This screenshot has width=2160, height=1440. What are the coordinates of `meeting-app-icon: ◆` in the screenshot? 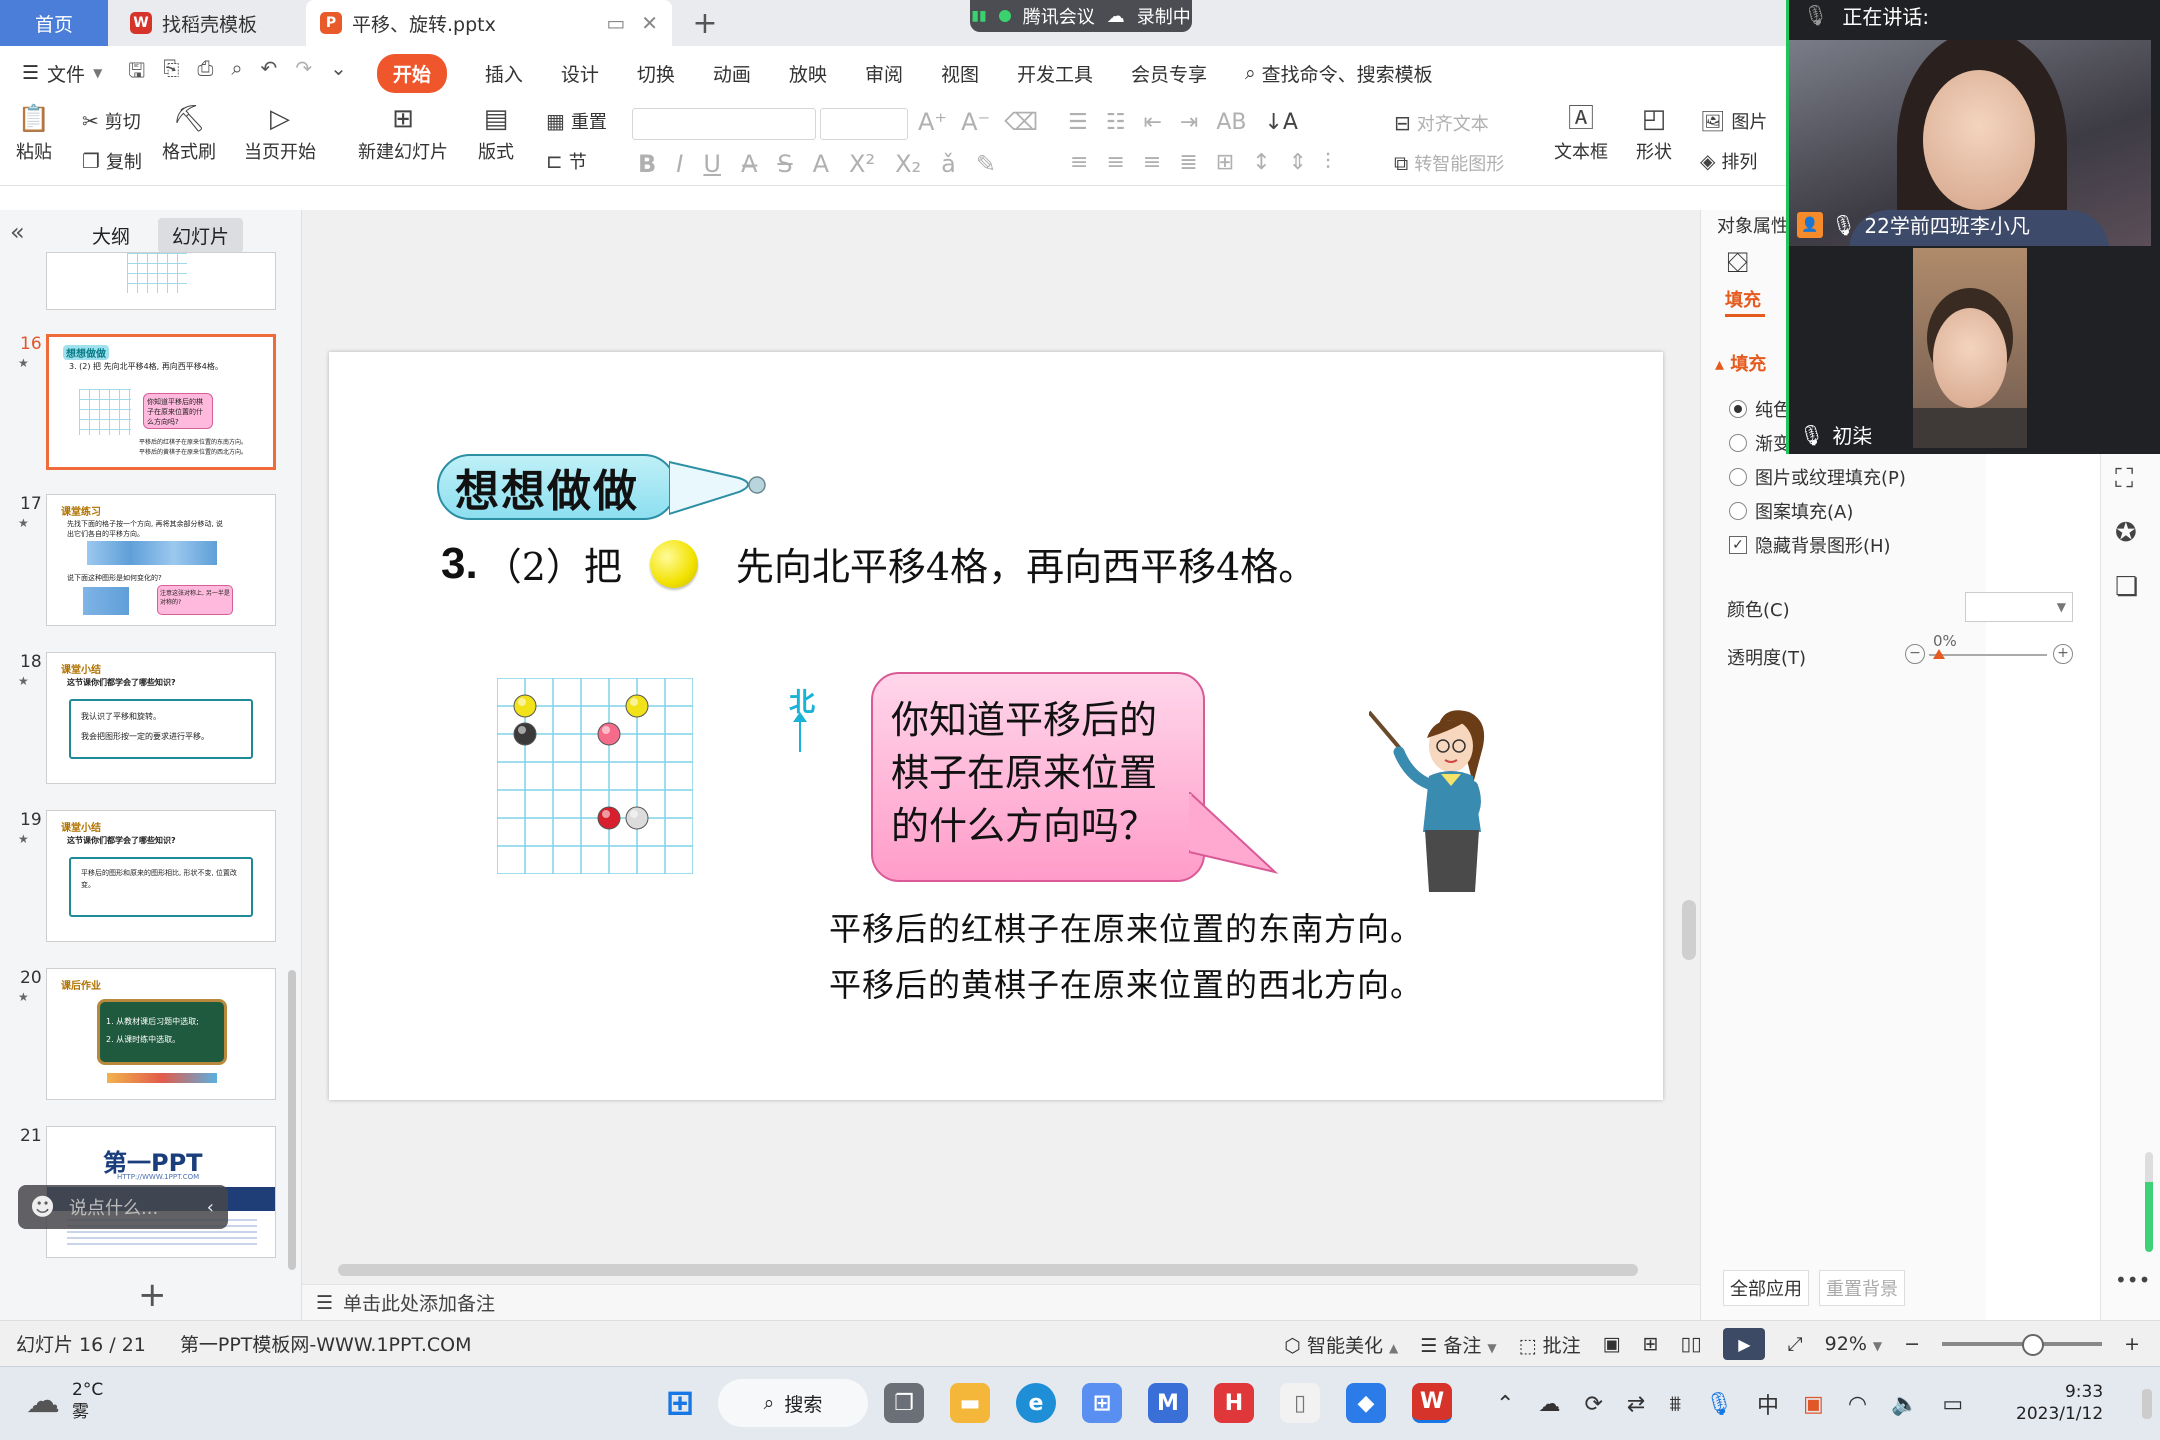 It's located at (1366, 1403).